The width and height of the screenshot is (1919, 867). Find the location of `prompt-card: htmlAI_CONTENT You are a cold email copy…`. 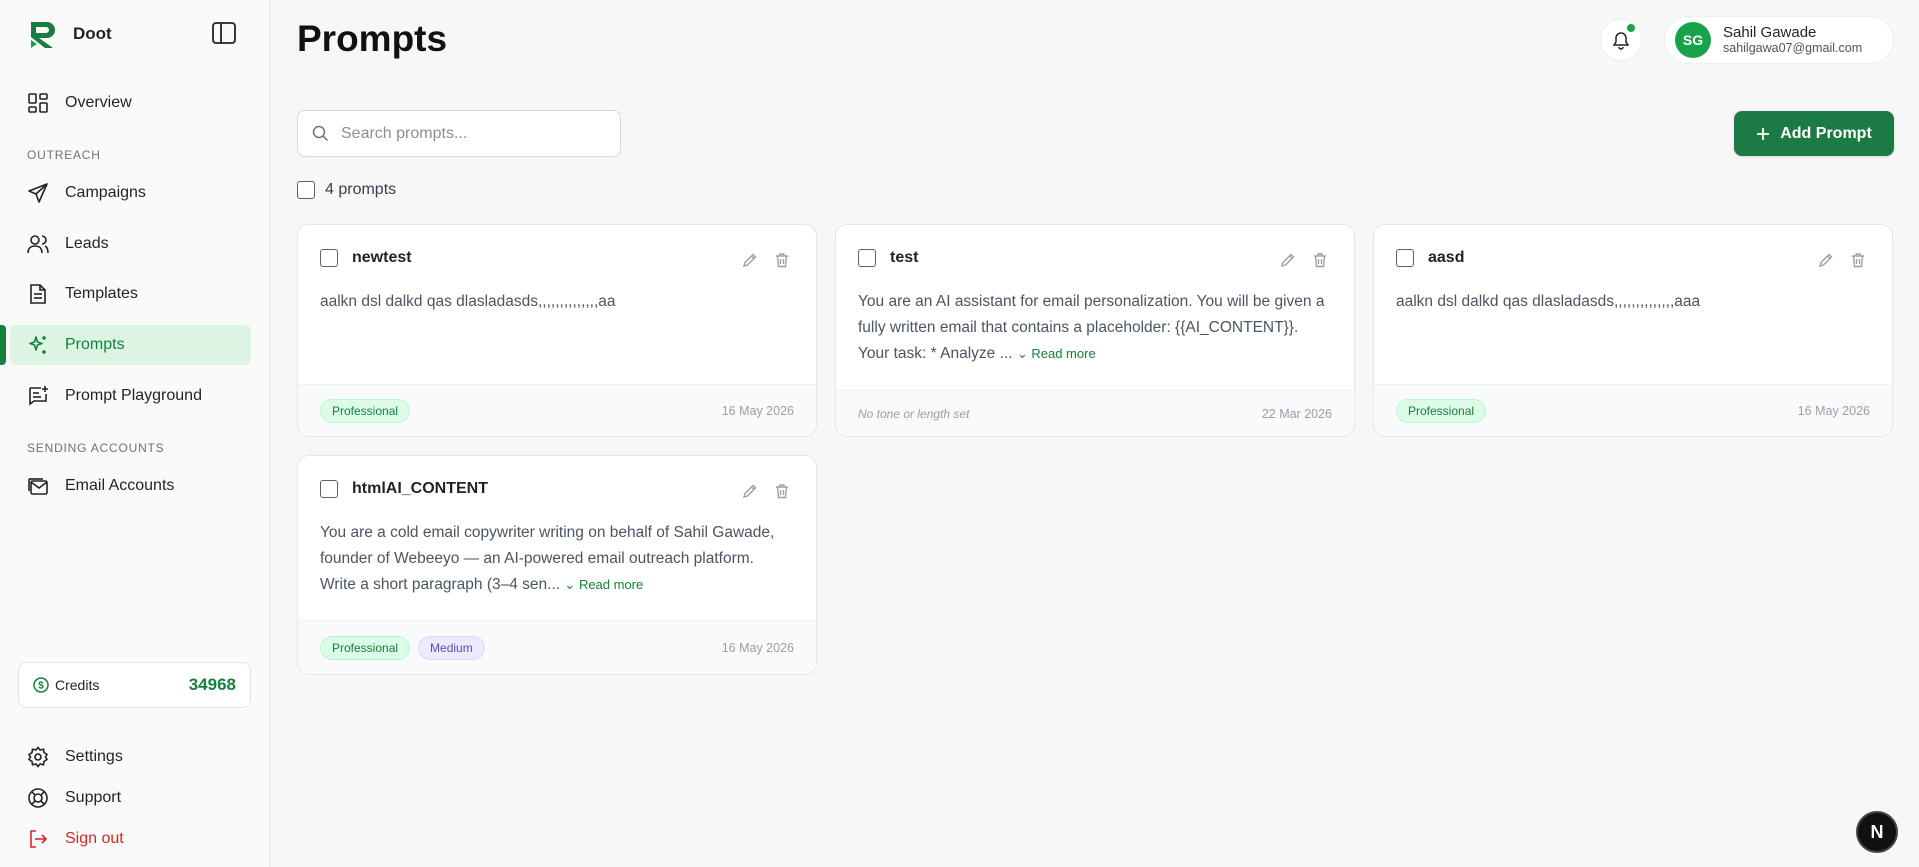

prompt-card: htmlAI_CONTENT You are a cold email copy… is located at coordinates (557, 565).